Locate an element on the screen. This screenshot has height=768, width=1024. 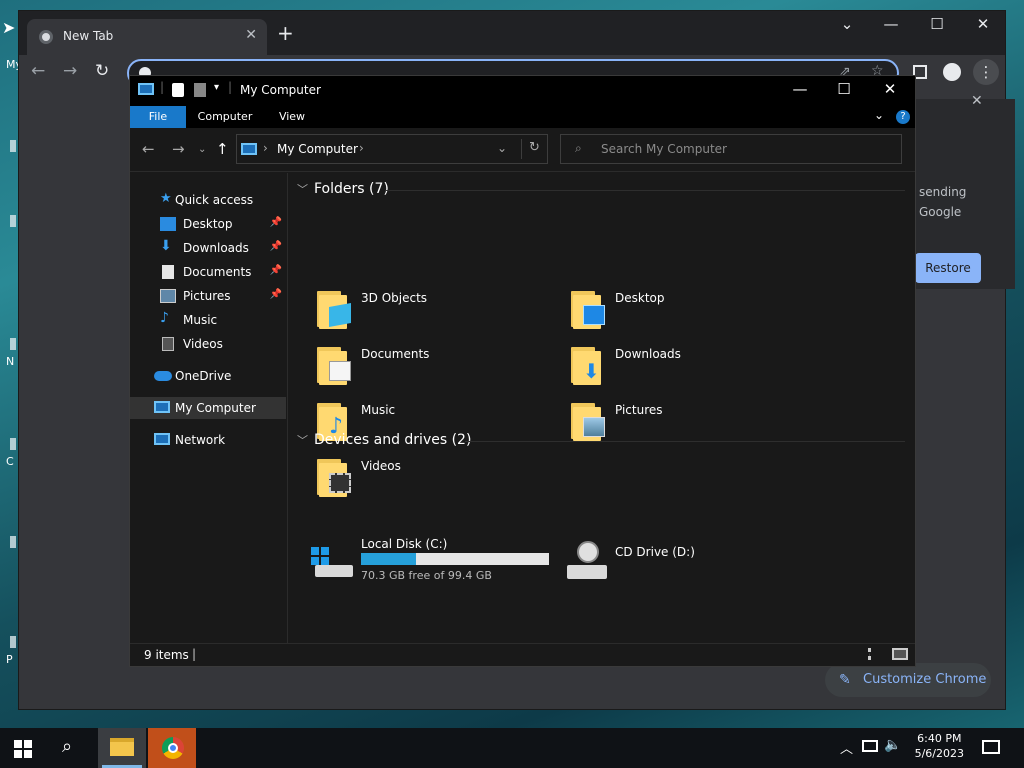
nav-documents: Documents 📌 is located at coordinates (208, 272).